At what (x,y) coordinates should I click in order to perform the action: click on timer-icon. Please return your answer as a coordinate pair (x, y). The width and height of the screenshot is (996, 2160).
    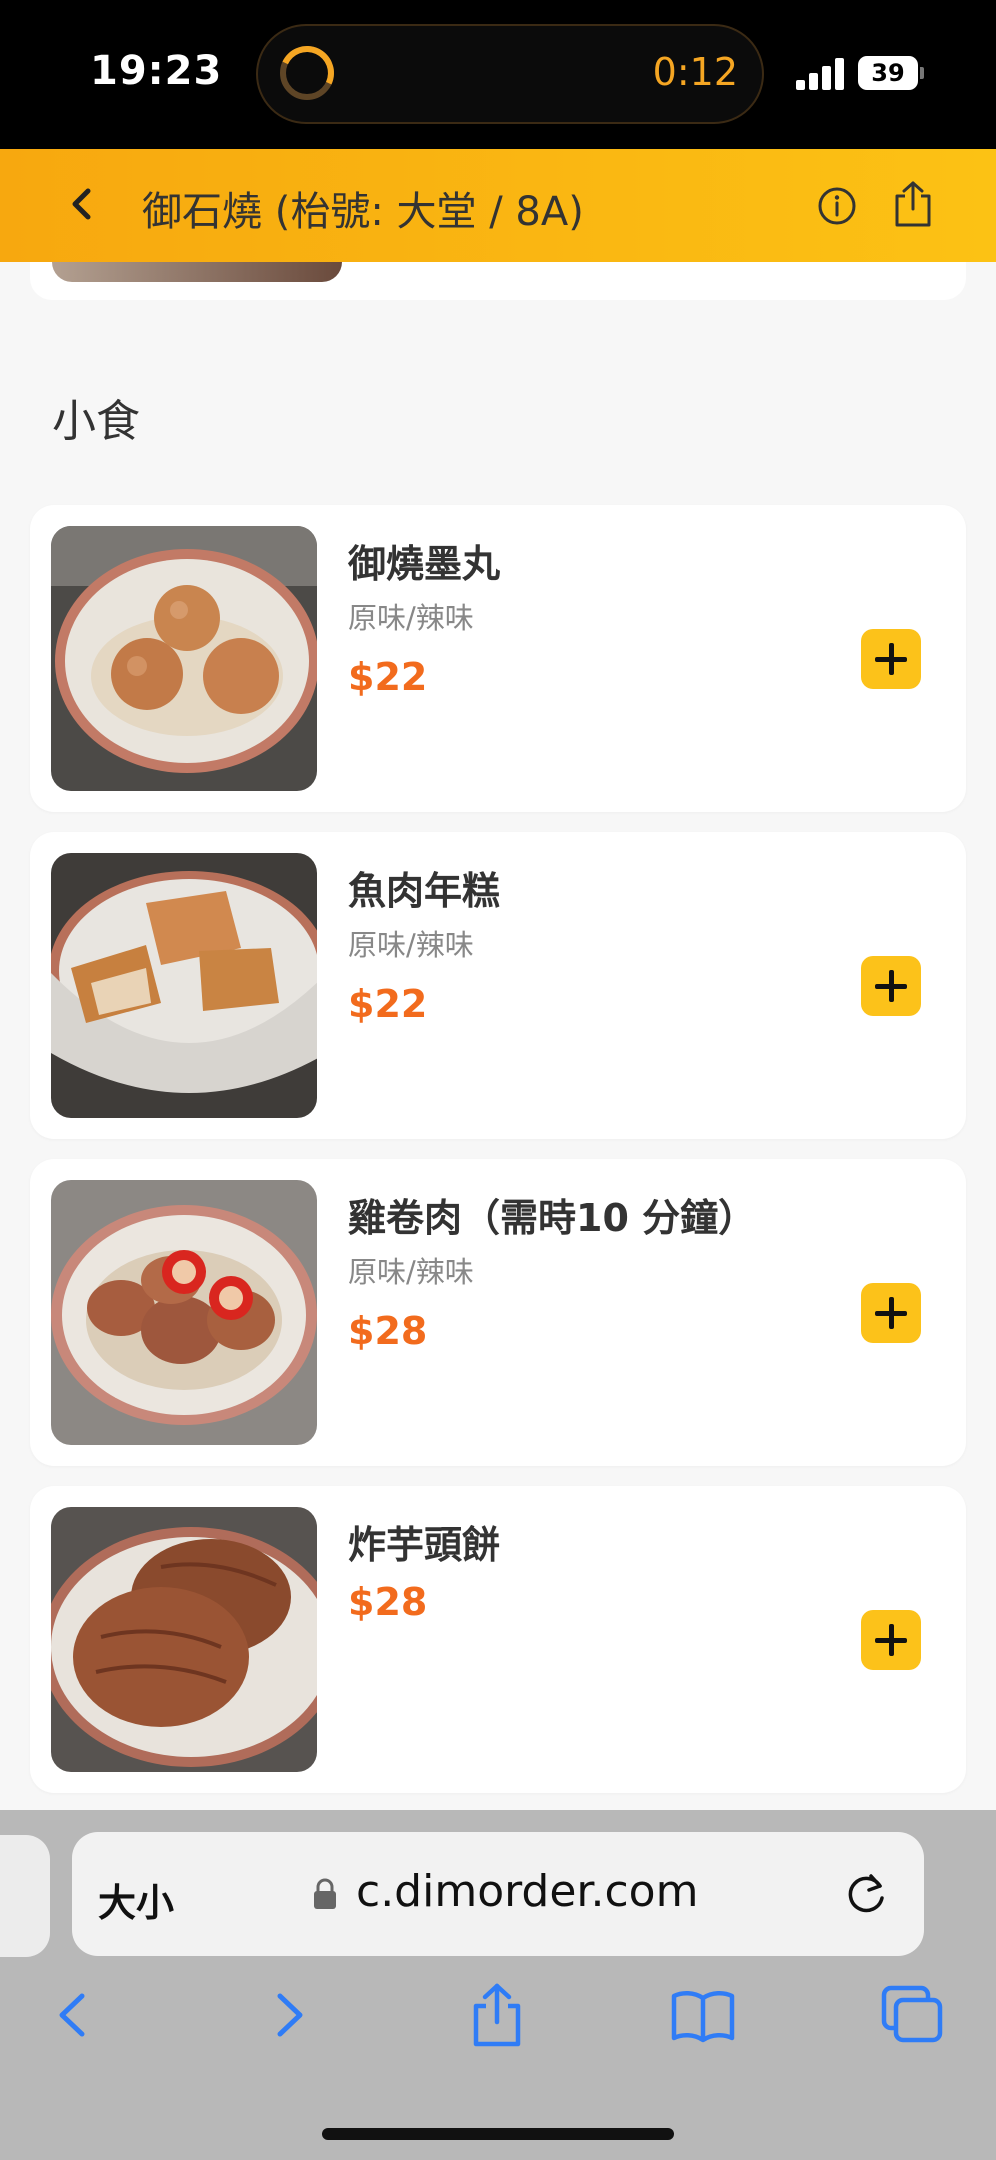
    Looking at the image, I should click on (307, 73).